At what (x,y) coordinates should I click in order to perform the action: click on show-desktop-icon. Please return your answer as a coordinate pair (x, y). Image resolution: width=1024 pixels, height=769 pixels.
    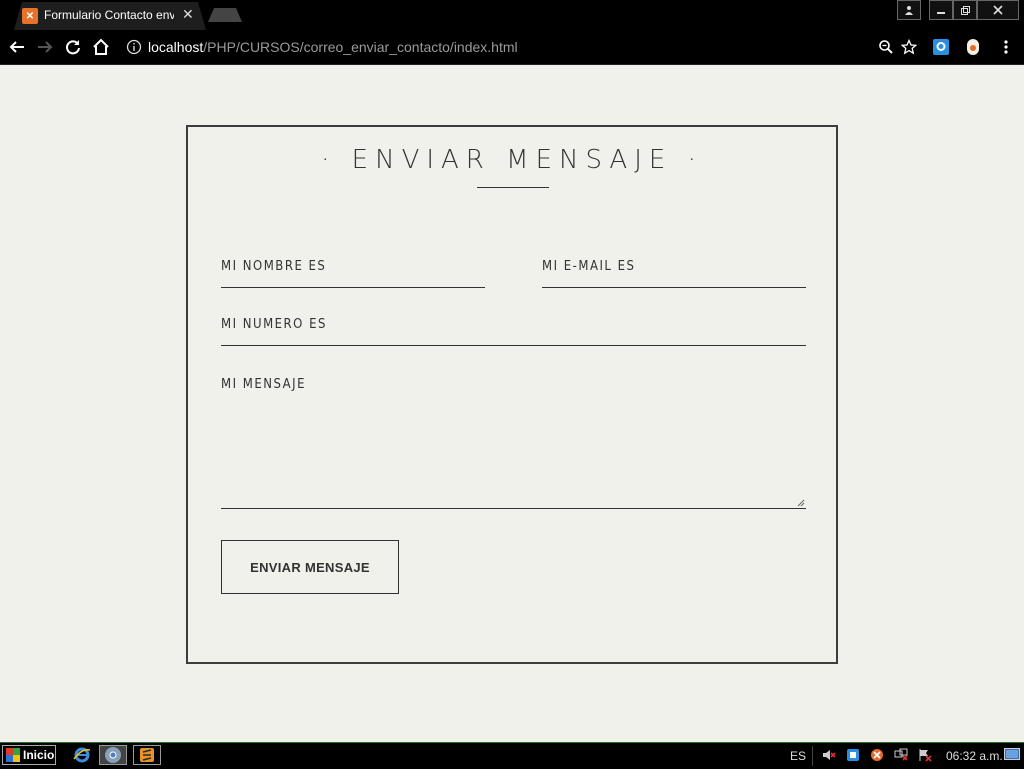
    Looking at the image, I should click on (1012, 755).